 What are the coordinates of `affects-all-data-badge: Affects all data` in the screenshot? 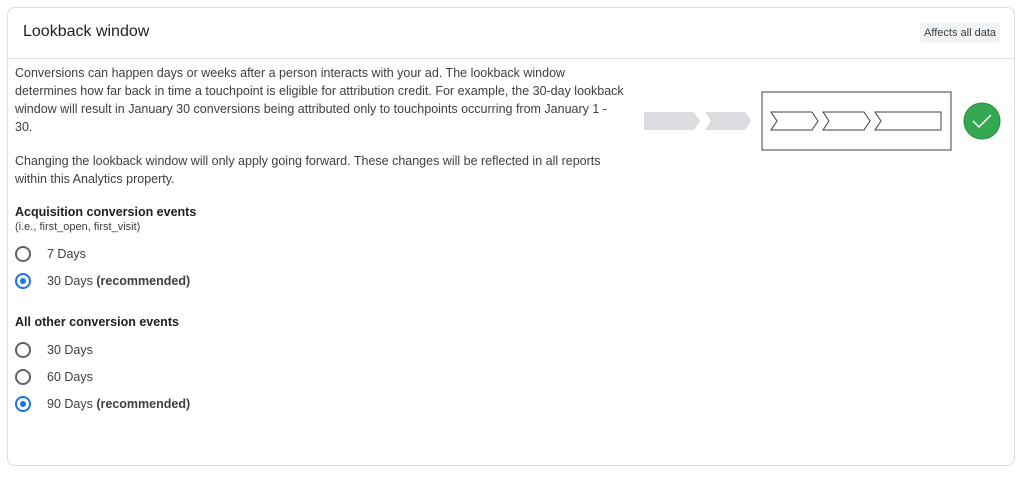 It's located at (960, 33).